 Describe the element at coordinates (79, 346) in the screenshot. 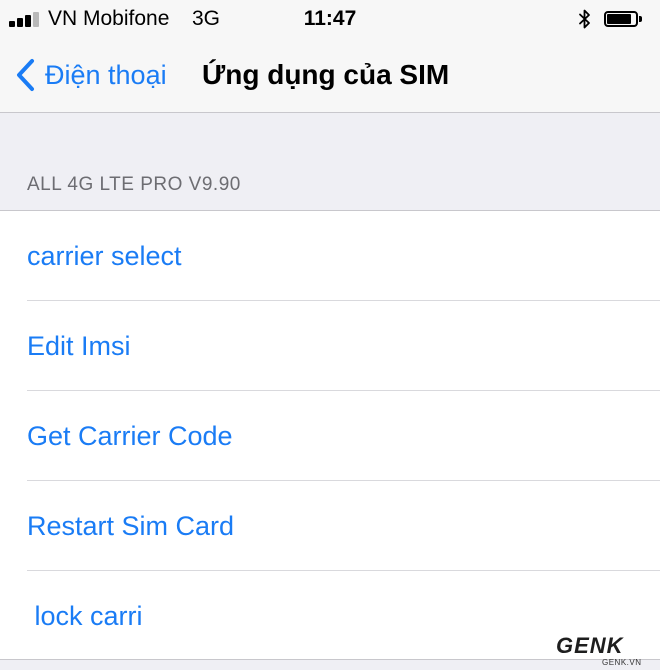

I see `list-item-label: Edit Imsi` at that location.